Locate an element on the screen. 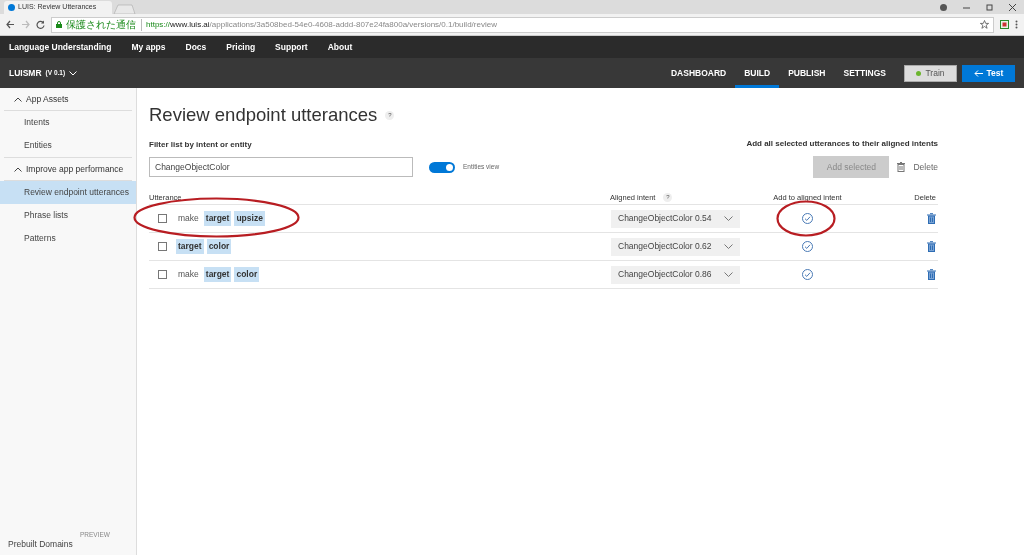  sidebar-item: Prebuilt Domains is located at coordinates (40, 544).